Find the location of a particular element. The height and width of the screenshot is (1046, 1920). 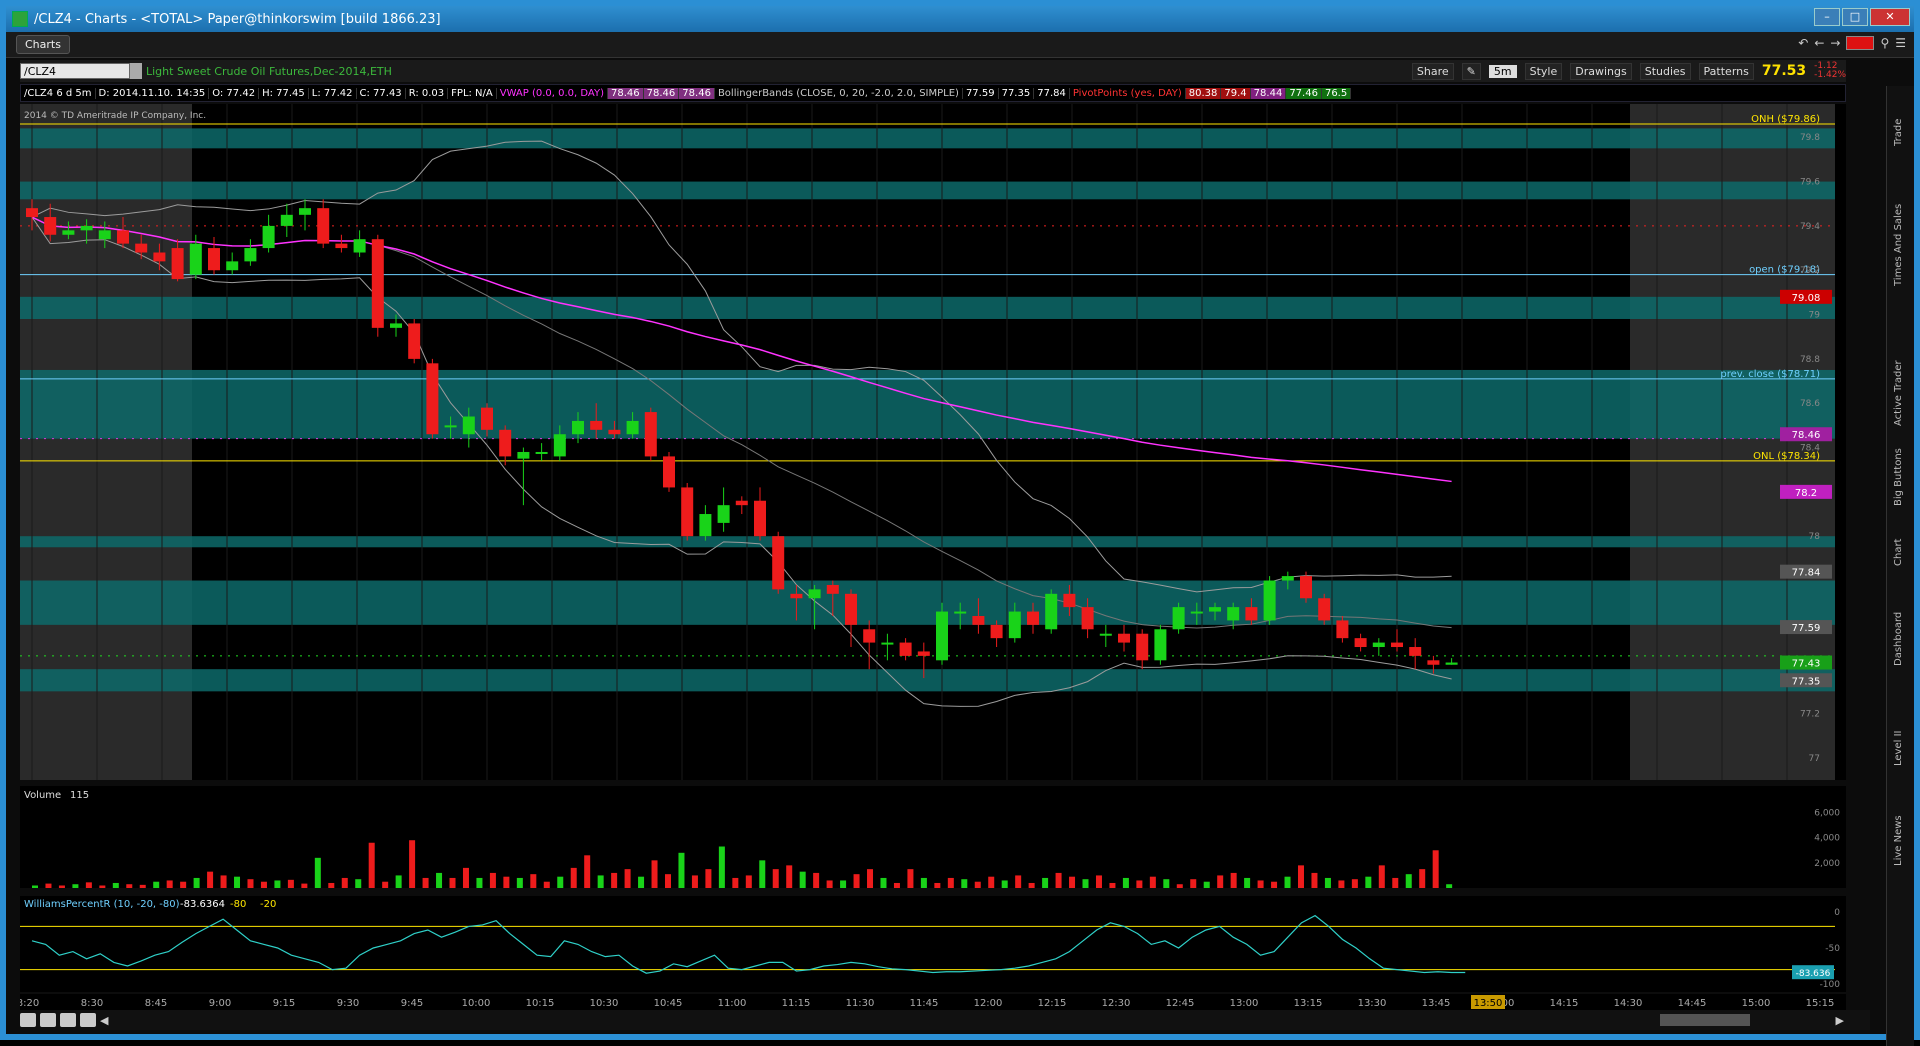

studies-button: Studies is located at coordinates (1665, 71).